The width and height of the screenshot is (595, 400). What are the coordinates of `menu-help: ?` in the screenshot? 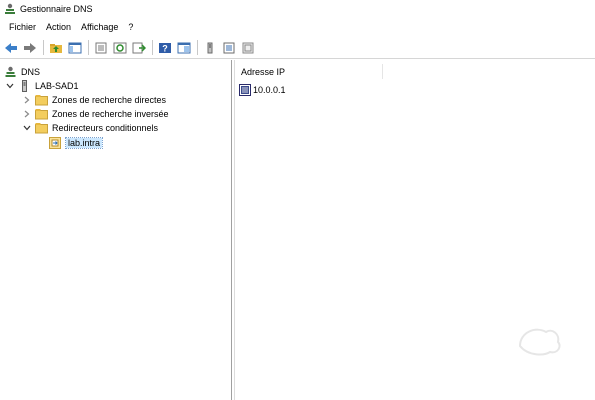 It's located at (130, 27).